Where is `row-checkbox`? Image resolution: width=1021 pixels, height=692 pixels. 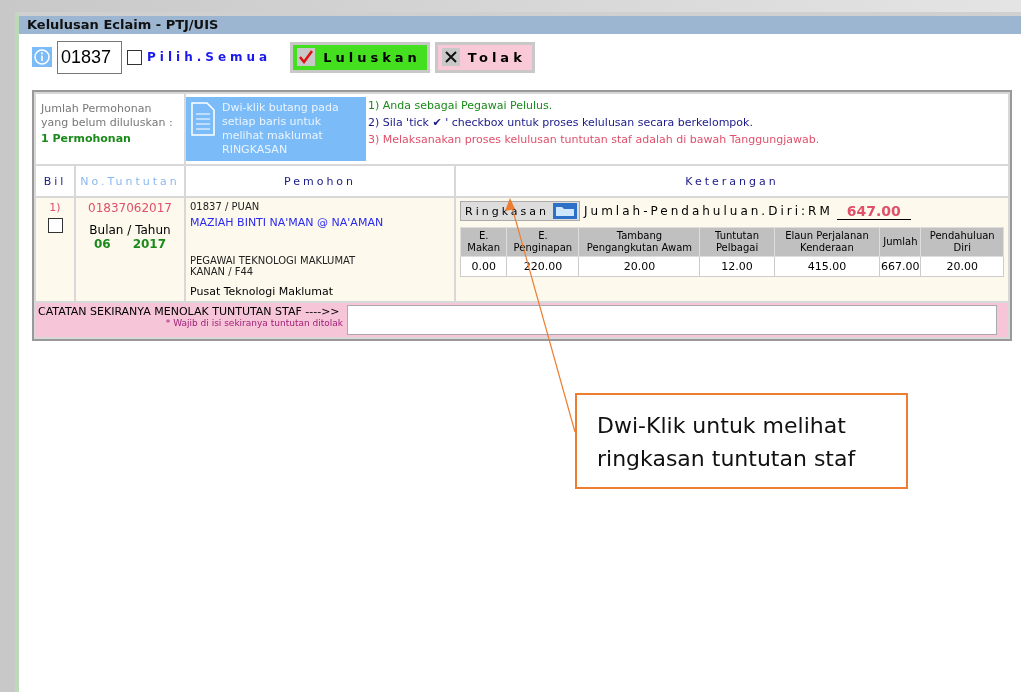
row-checkbox is located at coordinates (55, 225).